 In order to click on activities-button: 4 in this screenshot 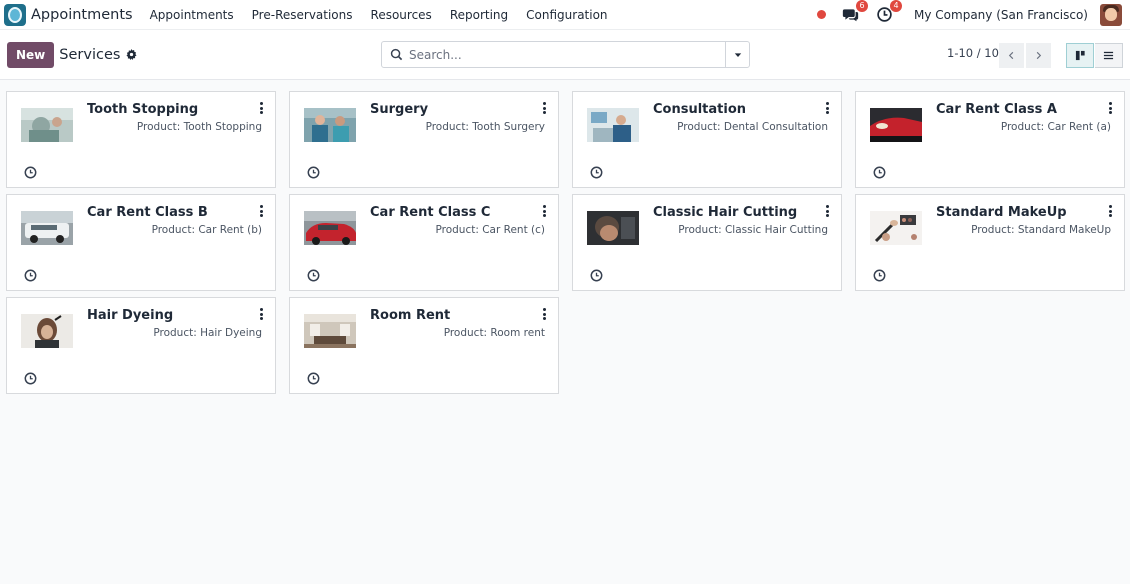, I will do `click(888, 12)`.